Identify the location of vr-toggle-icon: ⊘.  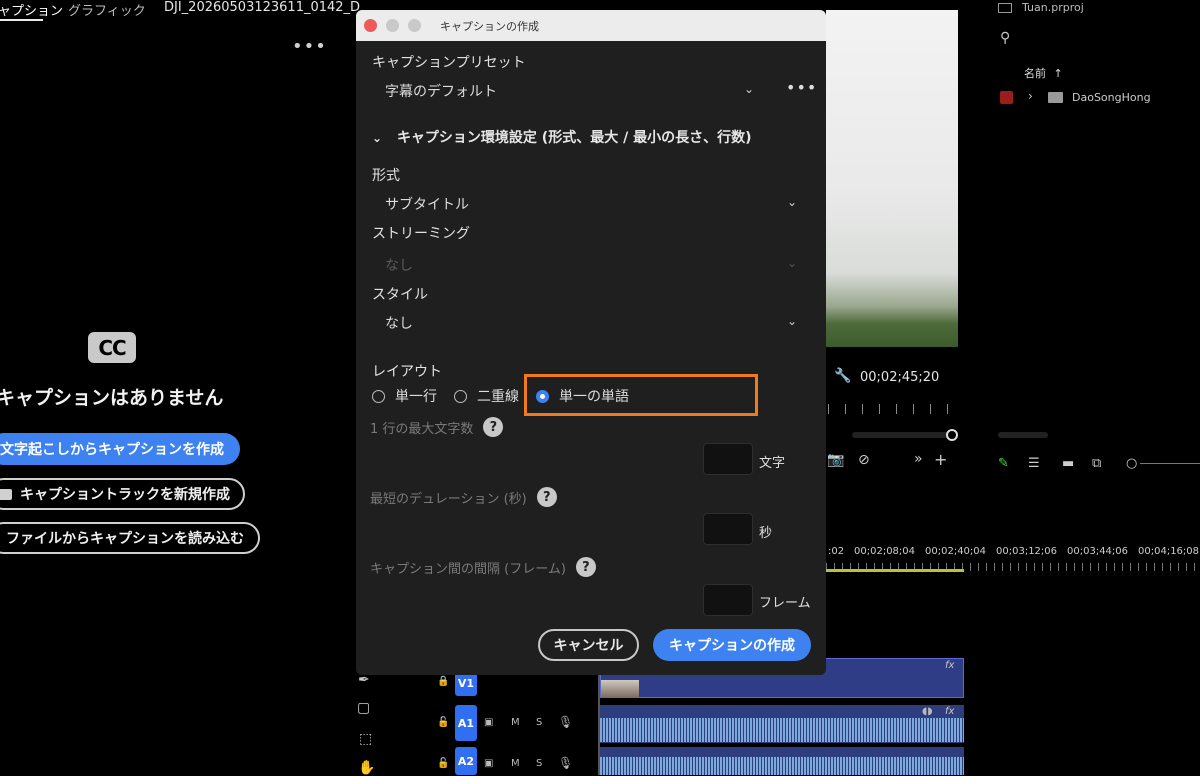
(864, 460).